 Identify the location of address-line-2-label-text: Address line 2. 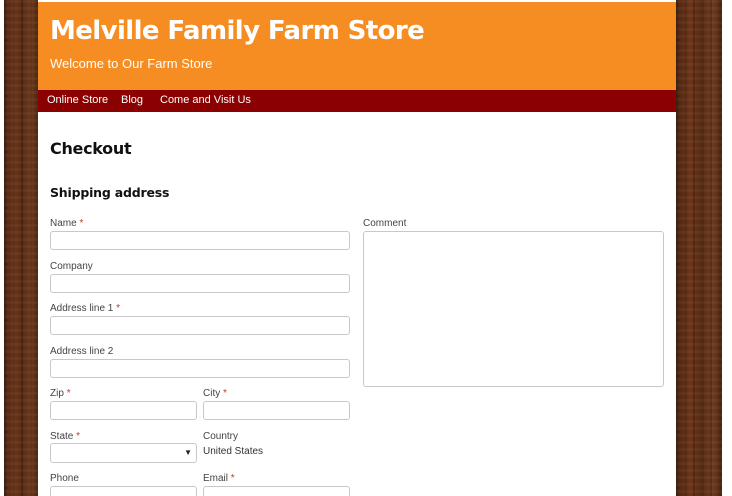
(82, 351).